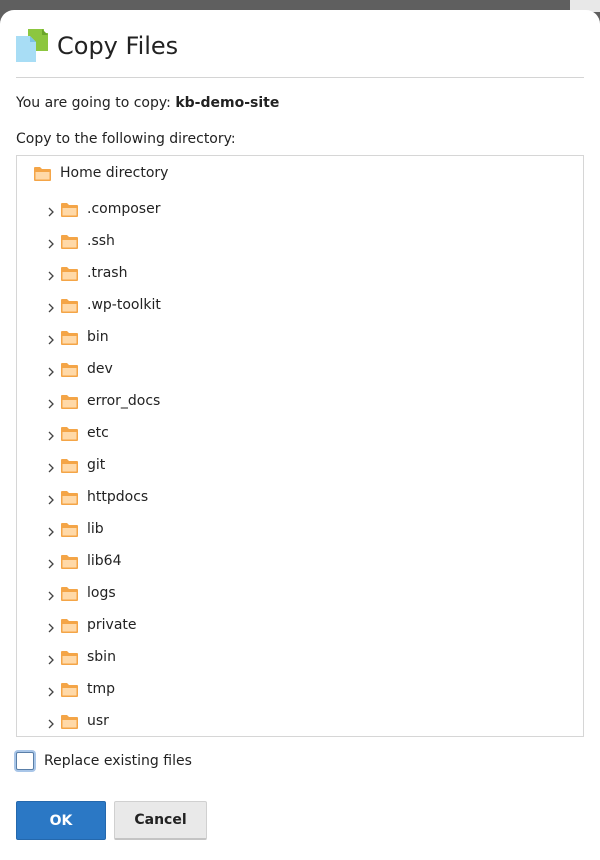 This screenshot has width=600, height=860. Describe the element at coordinates (98, 433) in the screenshot. I see `tree-item-label: etc` at that location.